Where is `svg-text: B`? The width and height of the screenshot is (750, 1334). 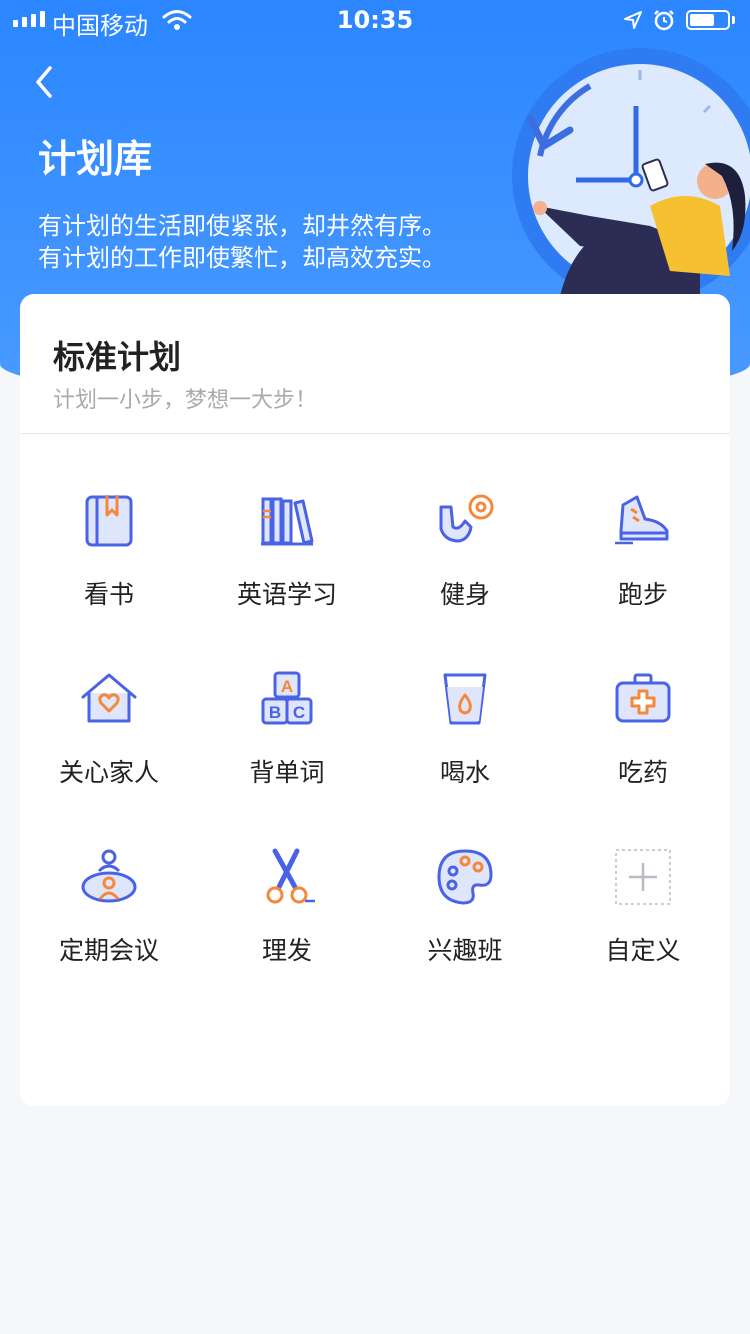
svg-text: B is located at coordinates (275, 712).